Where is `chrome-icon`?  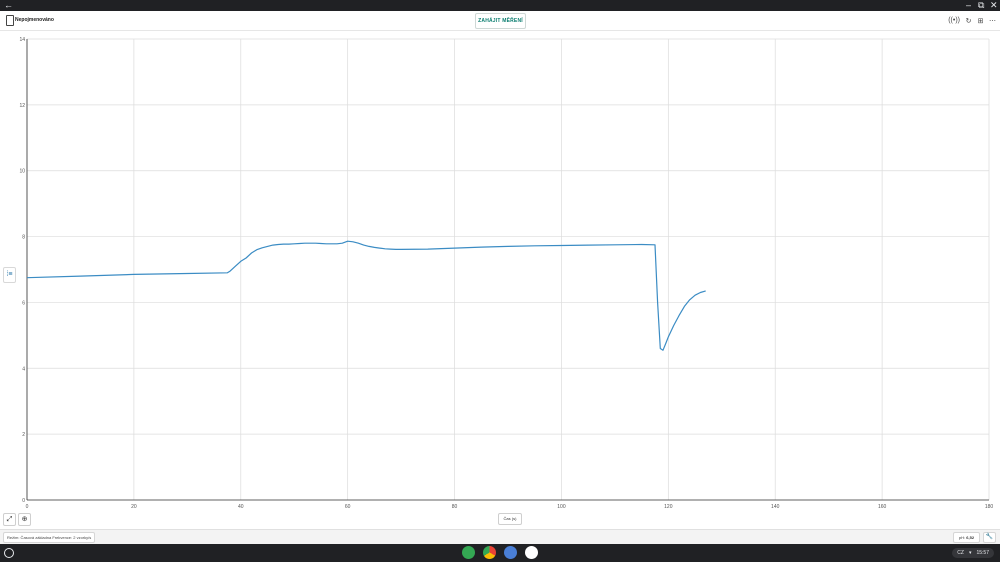
chrome-icon is located at coordinates (489, 552).